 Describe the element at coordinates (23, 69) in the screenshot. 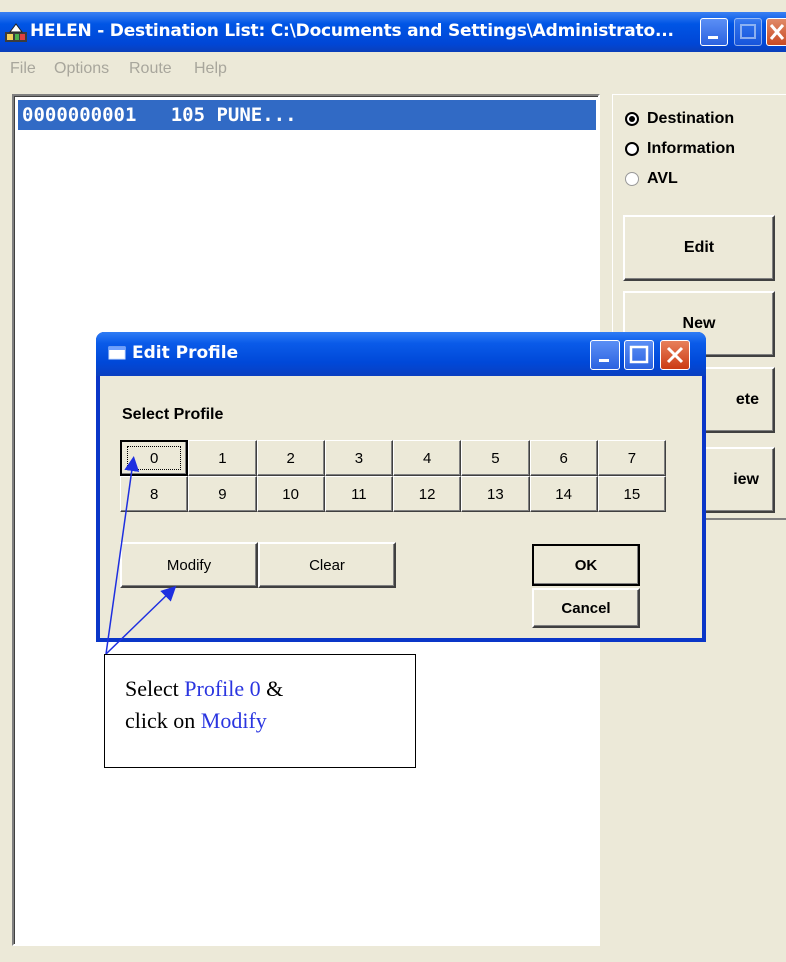

I see `menu-file: File` at that location.